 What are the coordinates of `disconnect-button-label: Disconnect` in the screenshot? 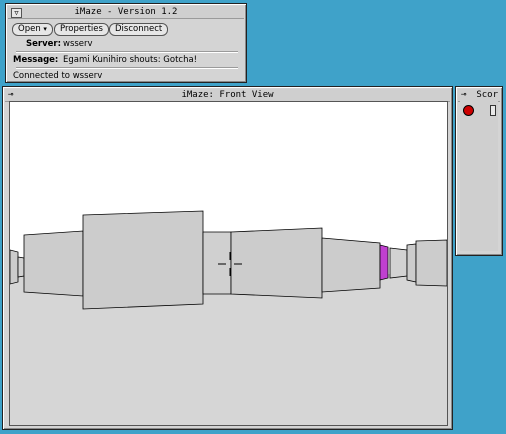 It's located at (139, 29).